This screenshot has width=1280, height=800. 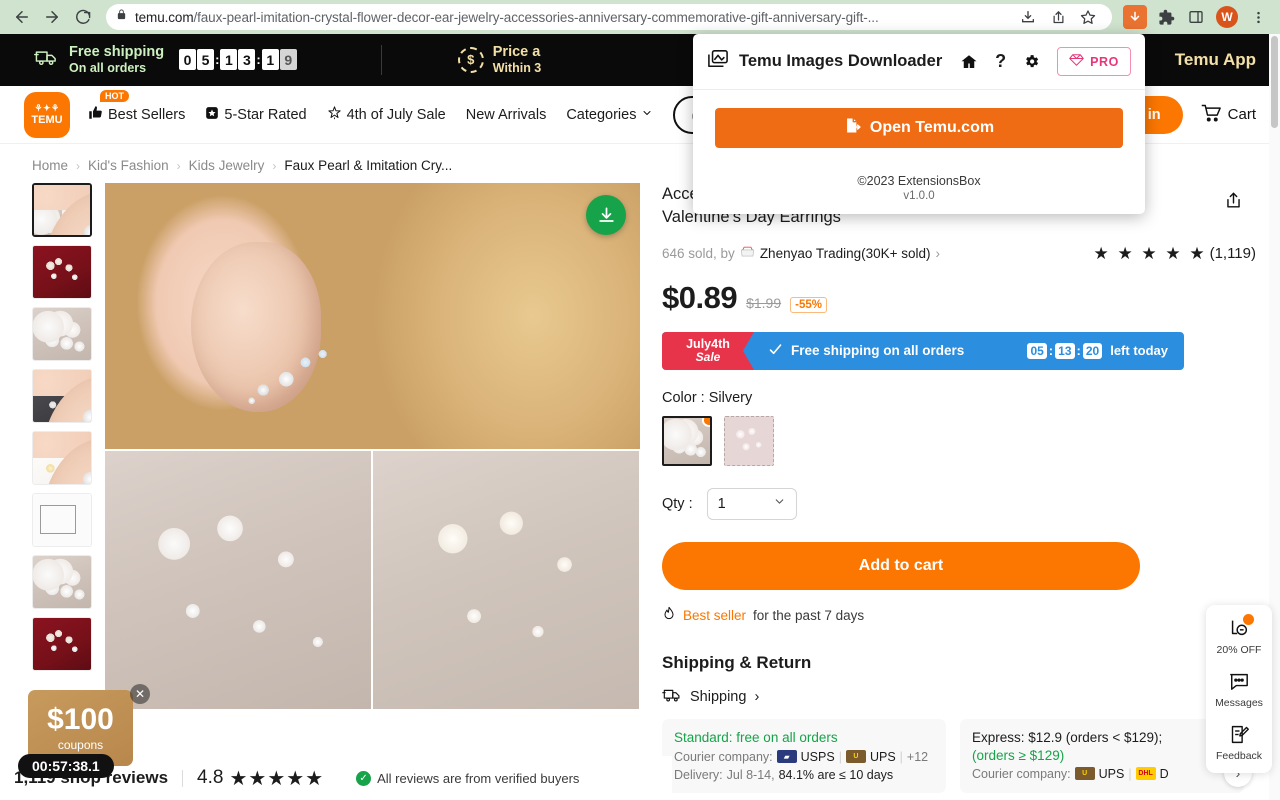 I want to click on chevron-down-icon, so click(x=647, y=115).